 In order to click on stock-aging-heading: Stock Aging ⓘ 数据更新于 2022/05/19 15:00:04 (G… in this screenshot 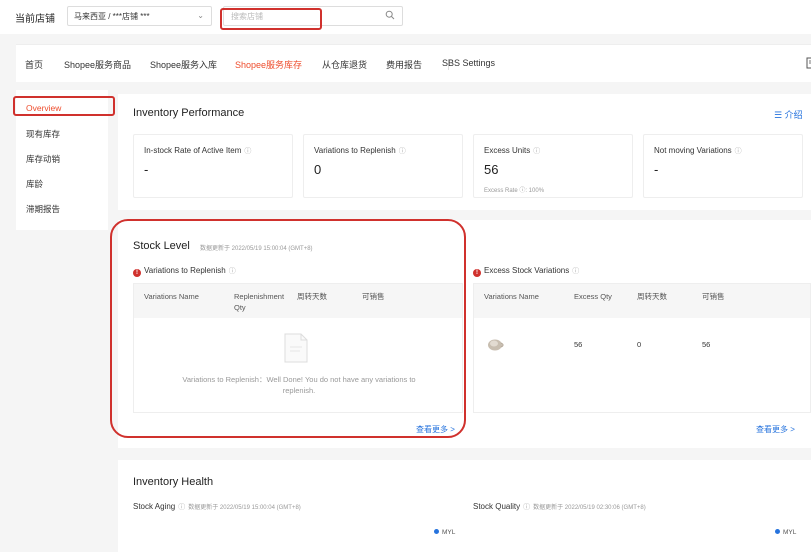, I will do `click(217, 506)`.